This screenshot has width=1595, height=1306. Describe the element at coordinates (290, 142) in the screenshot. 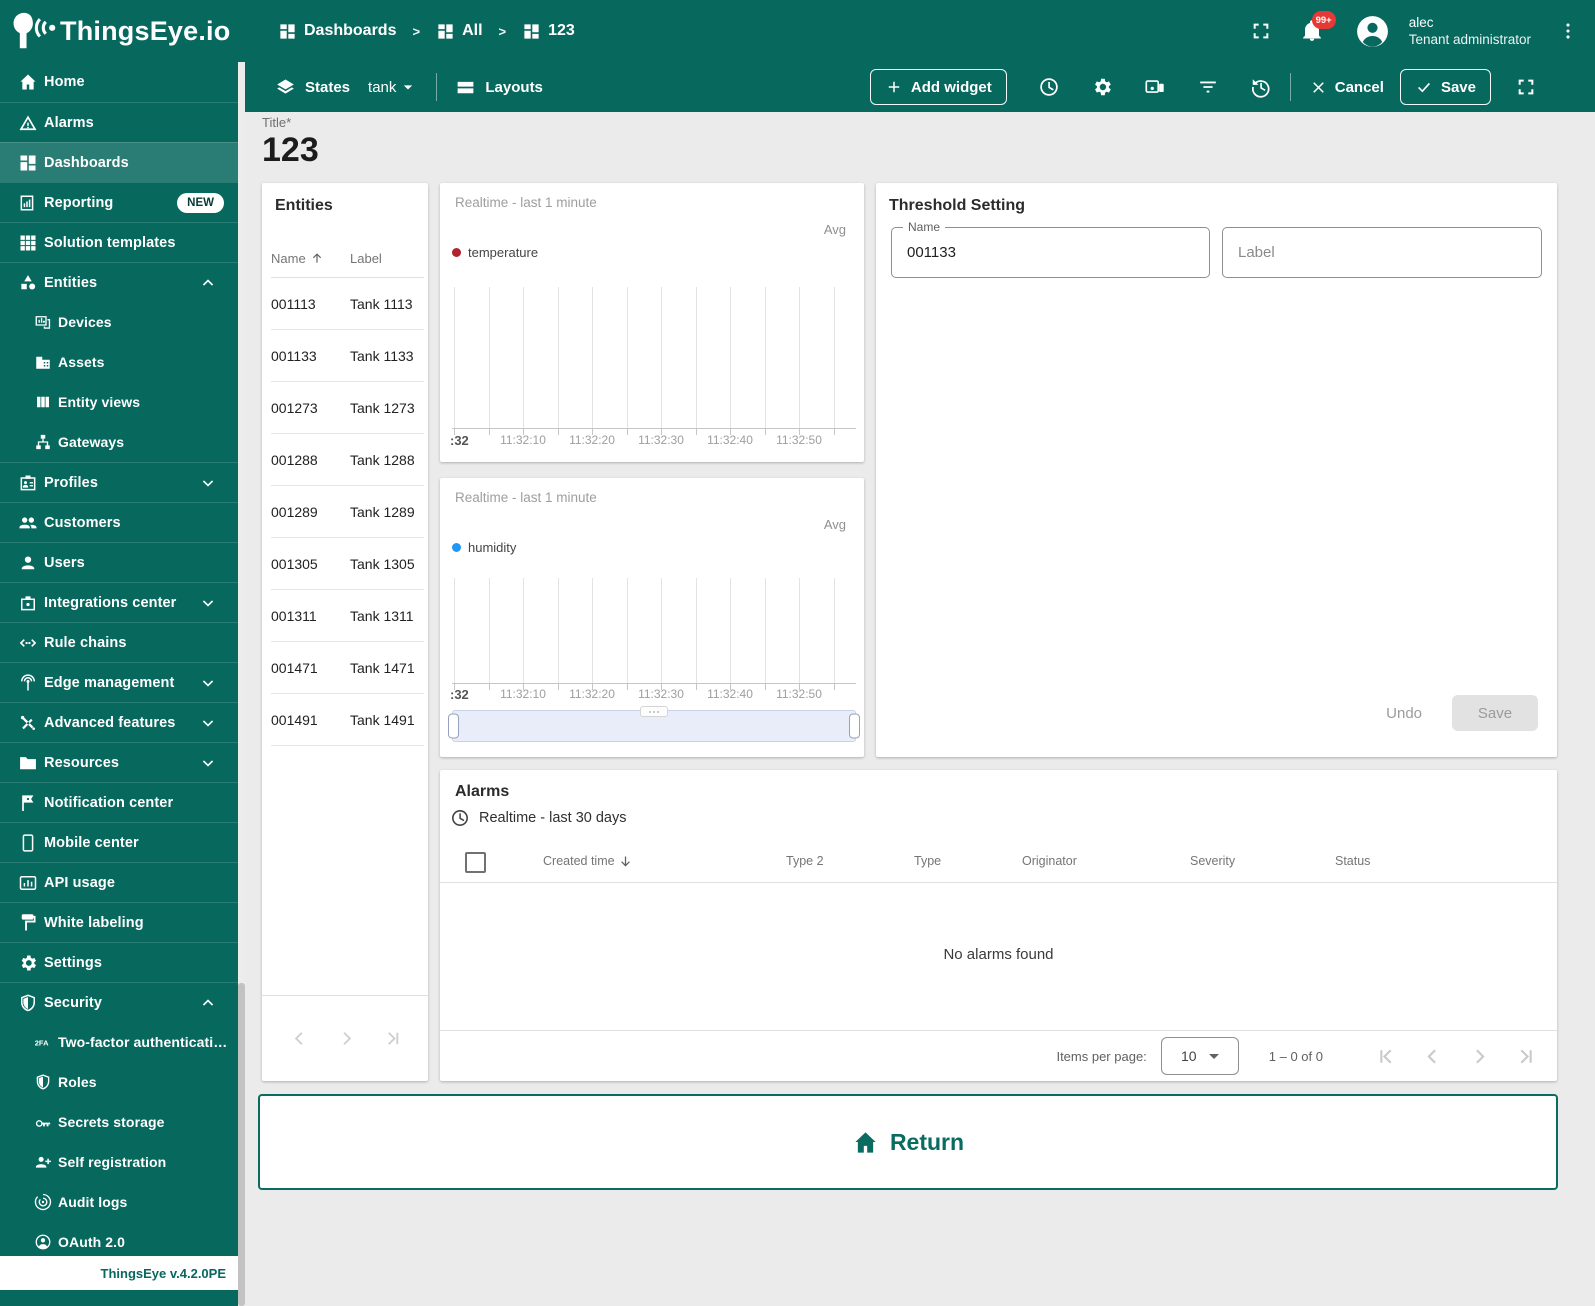

I see `dashboard-title-field: Title* 123` at that location.